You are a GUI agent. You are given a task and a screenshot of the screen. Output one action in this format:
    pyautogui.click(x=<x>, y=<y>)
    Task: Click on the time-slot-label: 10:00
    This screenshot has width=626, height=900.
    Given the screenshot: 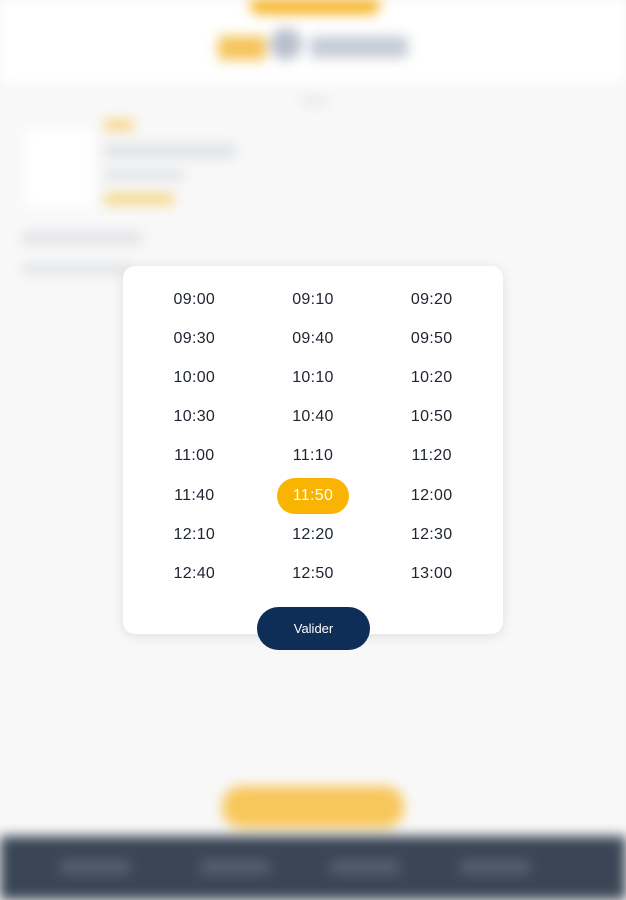 What is the action you would take?
    pyautogui.click(x=194, y=377)
    